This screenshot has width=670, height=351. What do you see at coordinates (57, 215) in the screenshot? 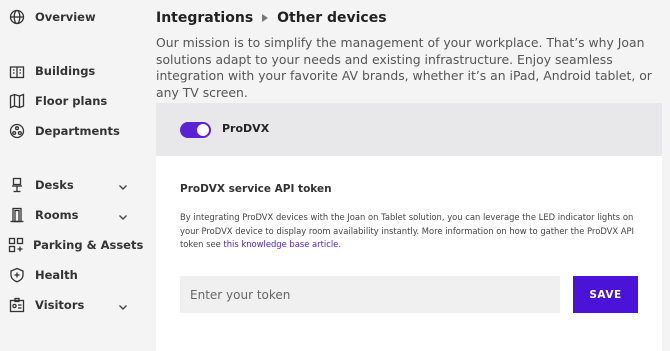
I see `sidebar-item-label: Rooms` at bounding box center [57, 215].